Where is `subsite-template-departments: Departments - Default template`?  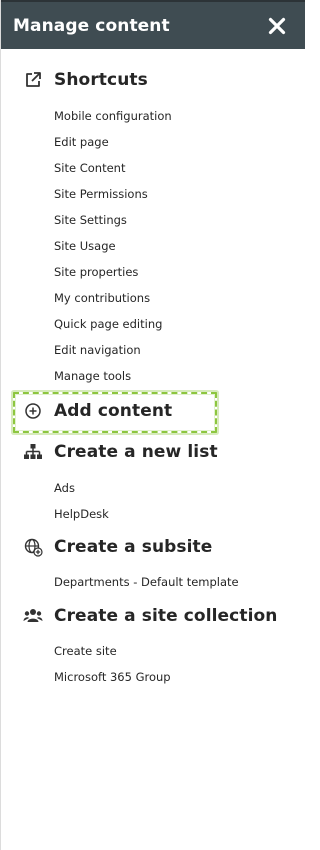
subsite-template-departments: Departments - Default template is located at coordinates (146, 582).